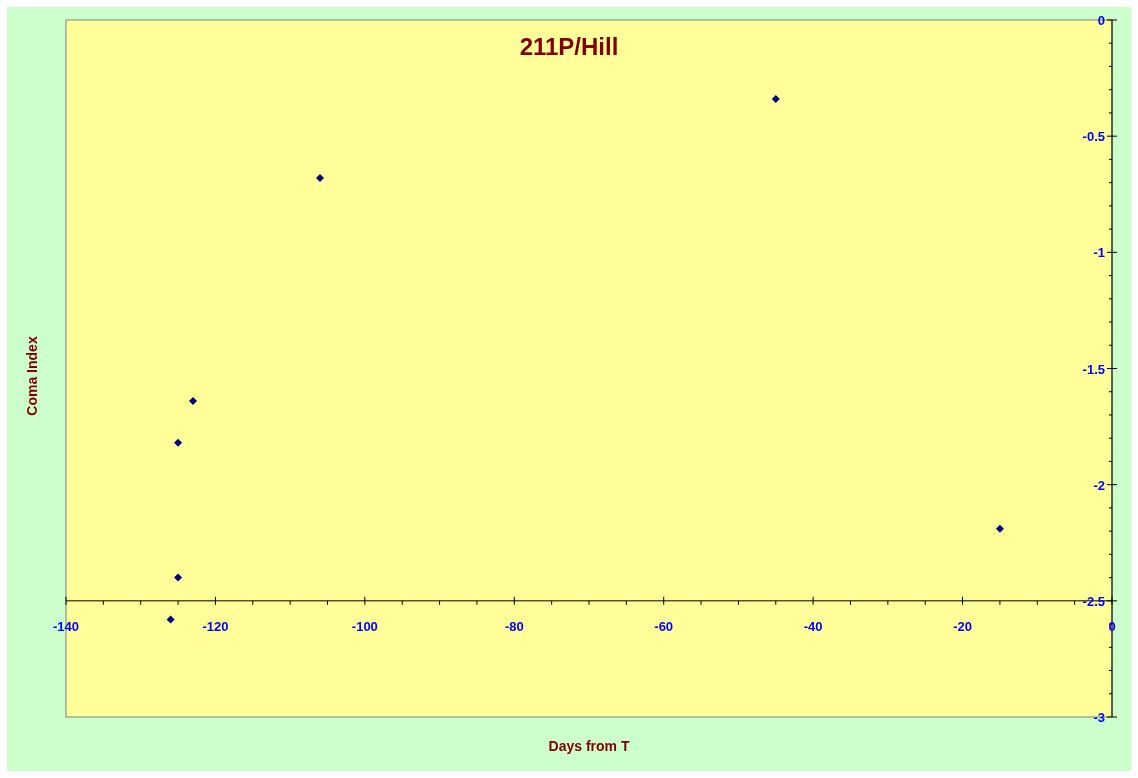 Image resolution: width=1138 pixels, height=778 pixels. What do you see at coordinates (813, 626) in the screenshot?
I see `x-tick-label: -40` at bounding box center [813, 626].